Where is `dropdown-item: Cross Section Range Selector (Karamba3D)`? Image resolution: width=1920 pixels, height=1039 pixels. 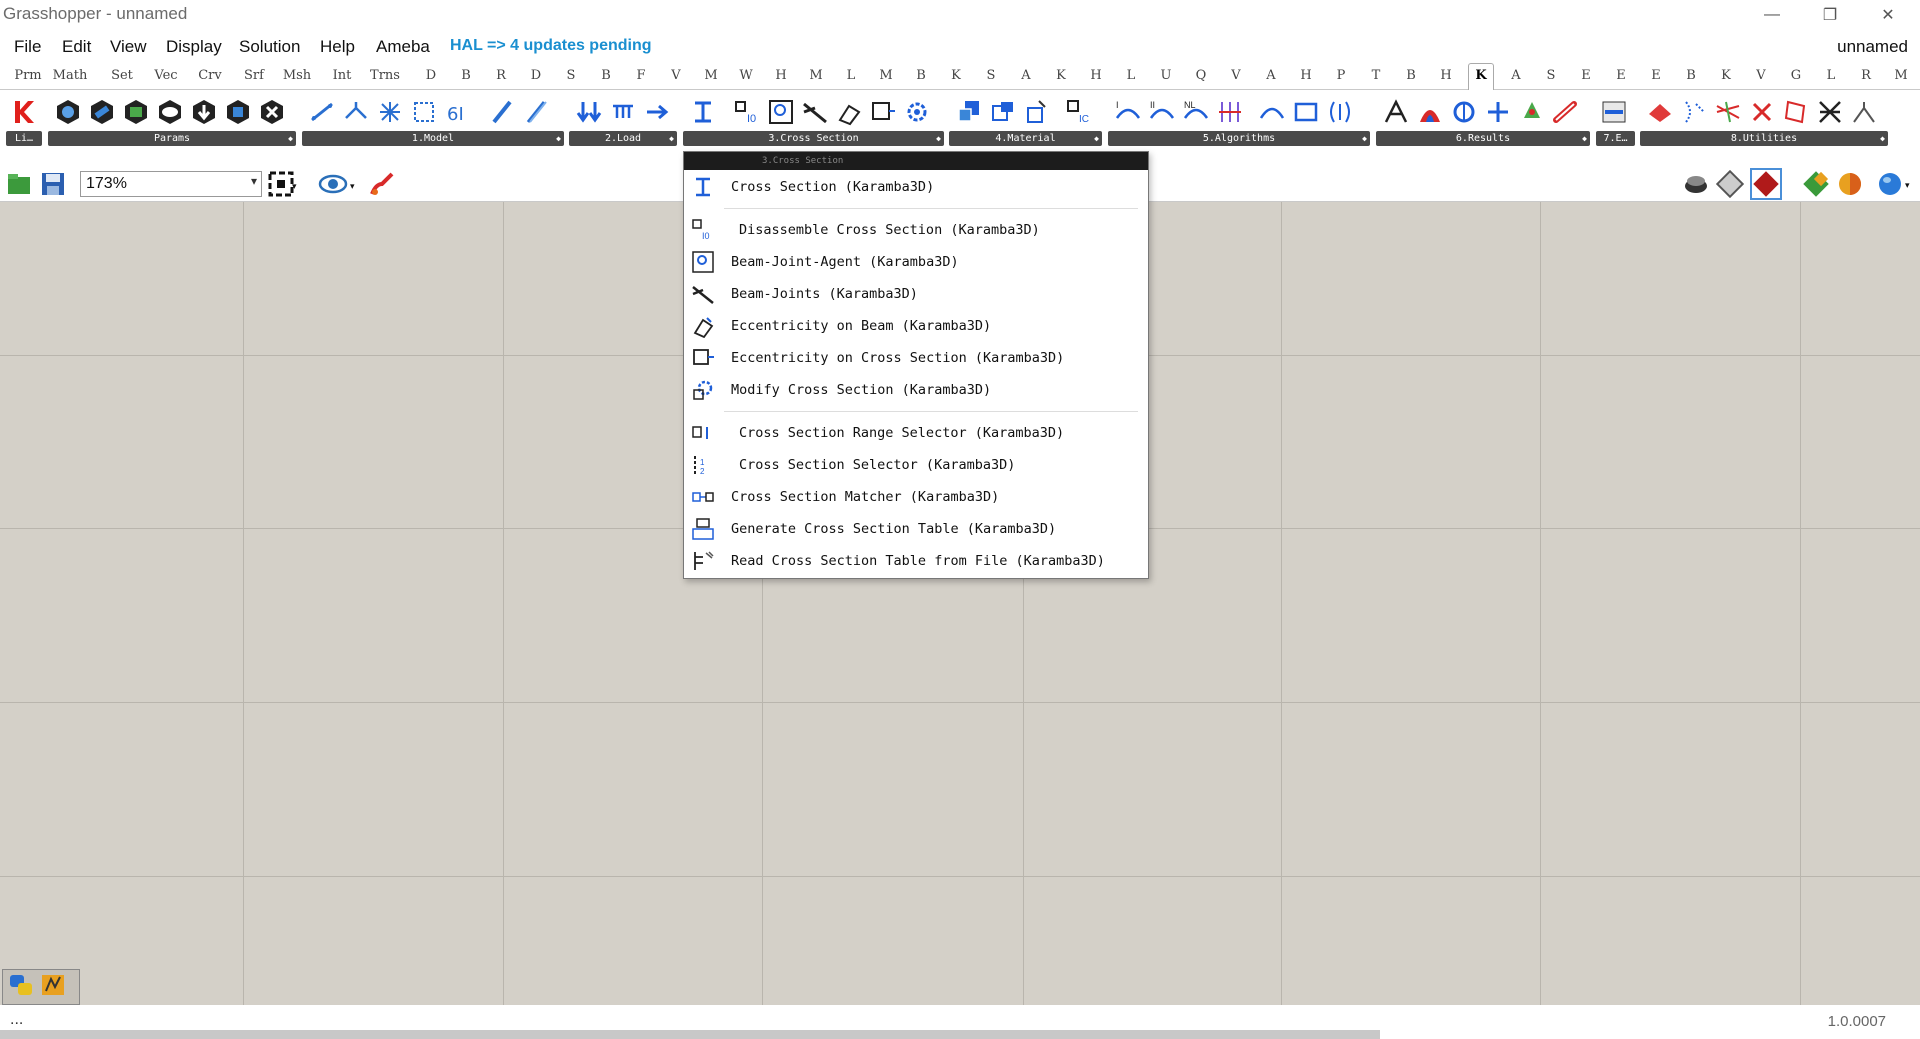
dropdown-item: Cross Section Range Selector (Karamba3D) is located at coordinates (916, 433).